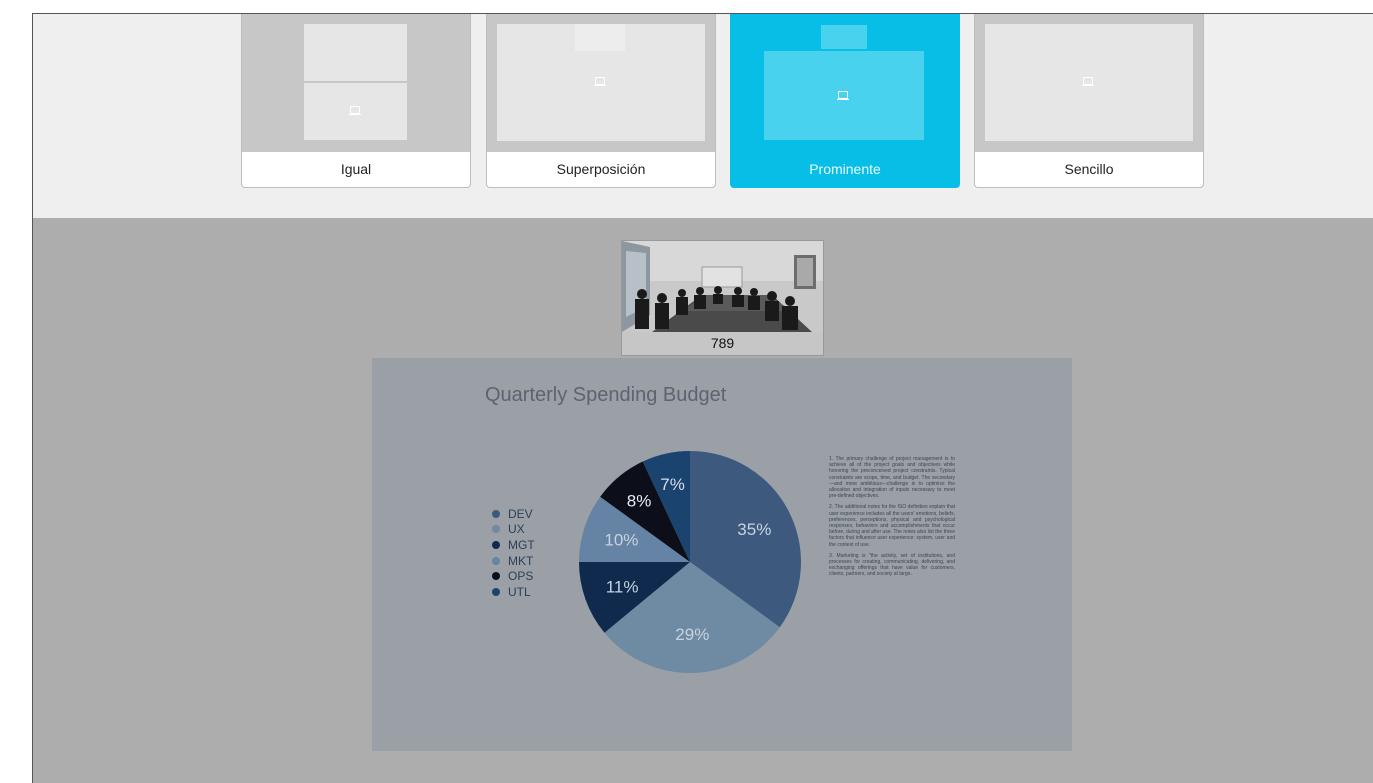 This screenshot has height=783, width=1373. Describe the element at coordinates (672, 484) in the screenshot. I see `pie-label: 7%` at that location.